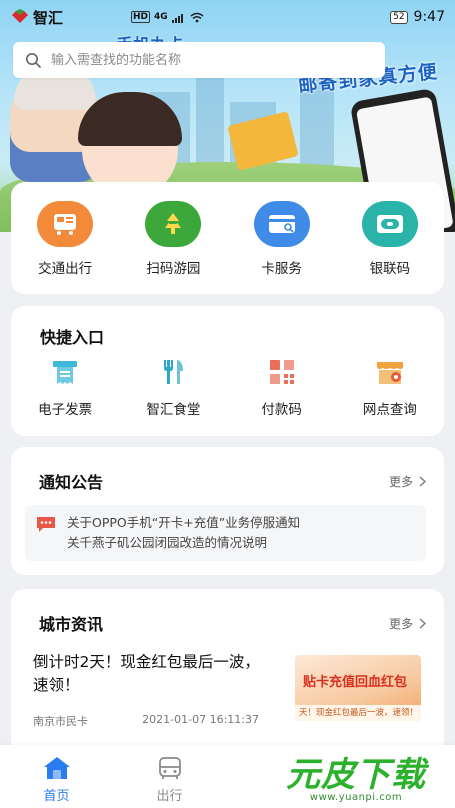 The height and width of the screenshot is (808, 455). What do you see at coordinates (20, 17) in the screenshot?
I see `app-logo-icon` at bounding box center [20, 17].